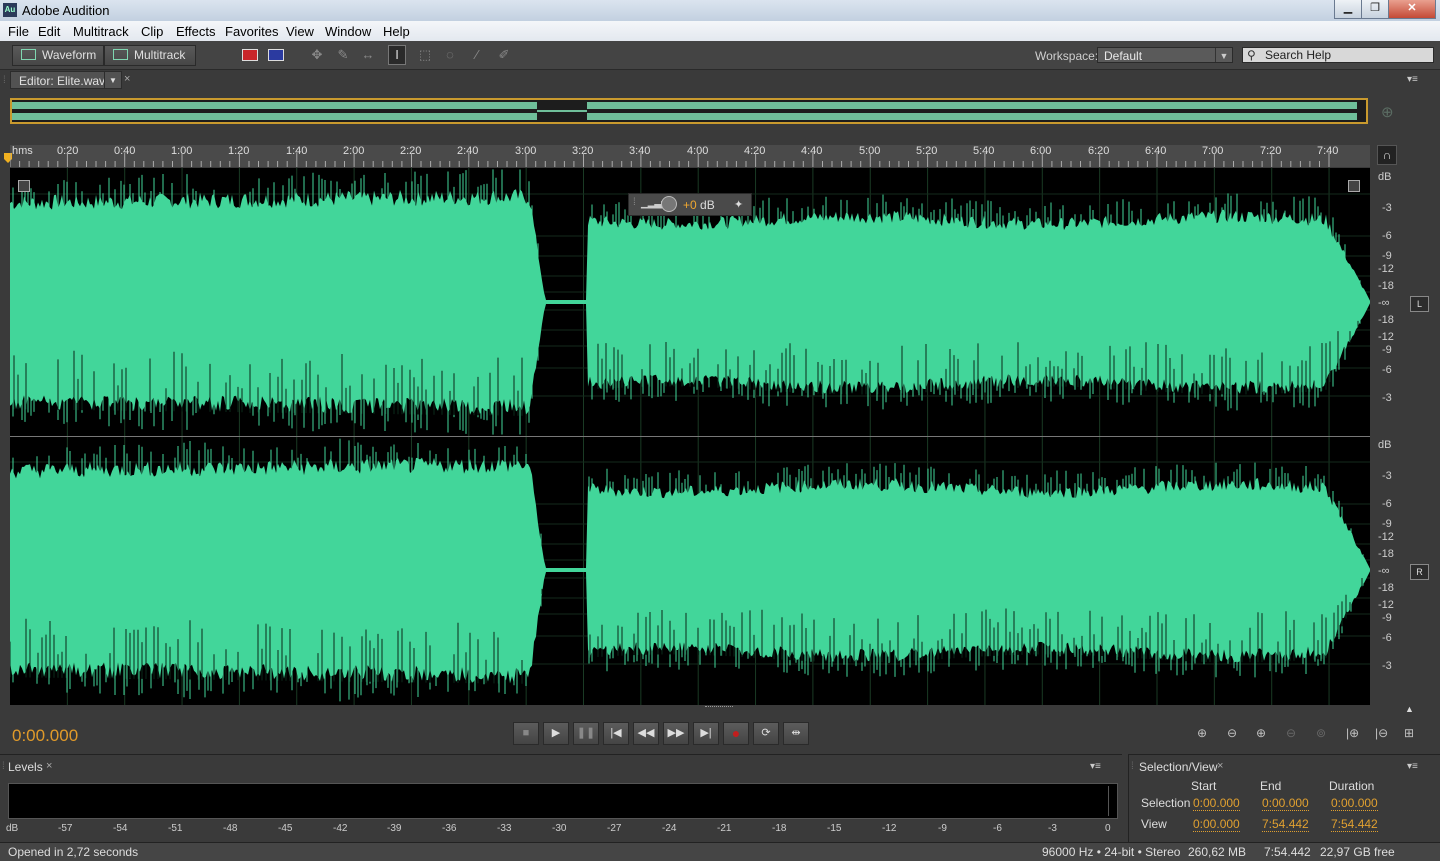 This screenshot has width=1440, height=861. Describe the element at coordinates (796, 733) in the screenshot. I see `skip-selection-button: ⇹` at that location.